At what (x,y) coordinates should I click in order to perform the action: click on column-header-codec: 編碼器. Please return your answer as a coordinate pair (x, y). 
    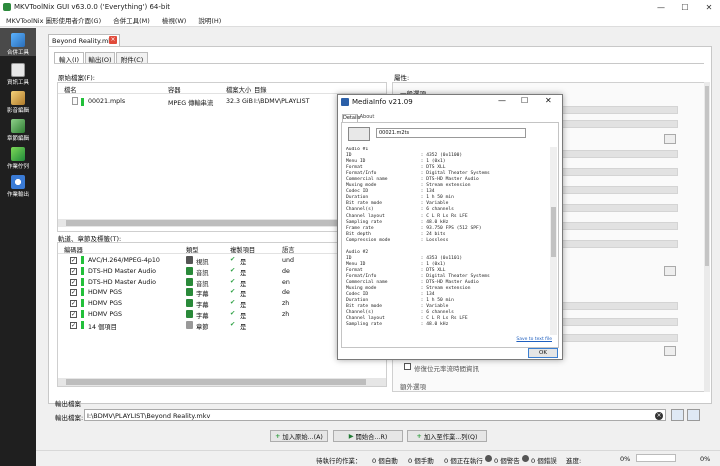
    Looking at the image, I should click on (73, 249).